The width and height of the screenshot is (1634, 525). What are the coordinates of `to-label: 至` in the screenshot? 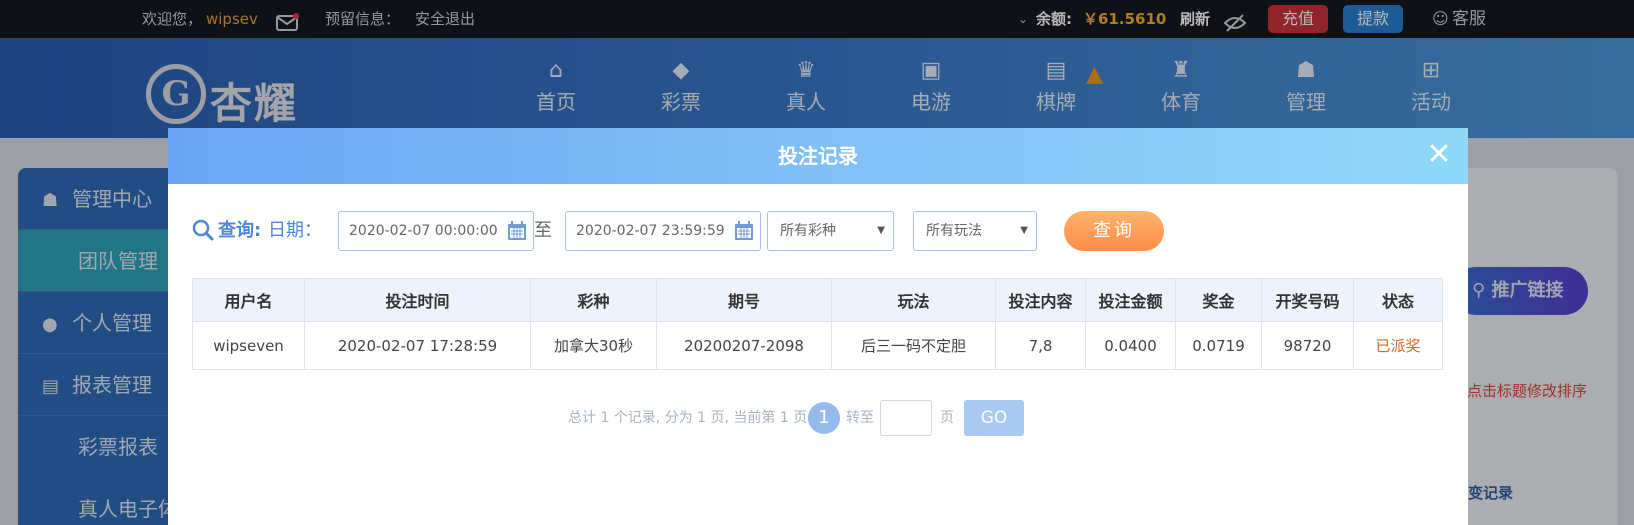 It's located at (543, 230).